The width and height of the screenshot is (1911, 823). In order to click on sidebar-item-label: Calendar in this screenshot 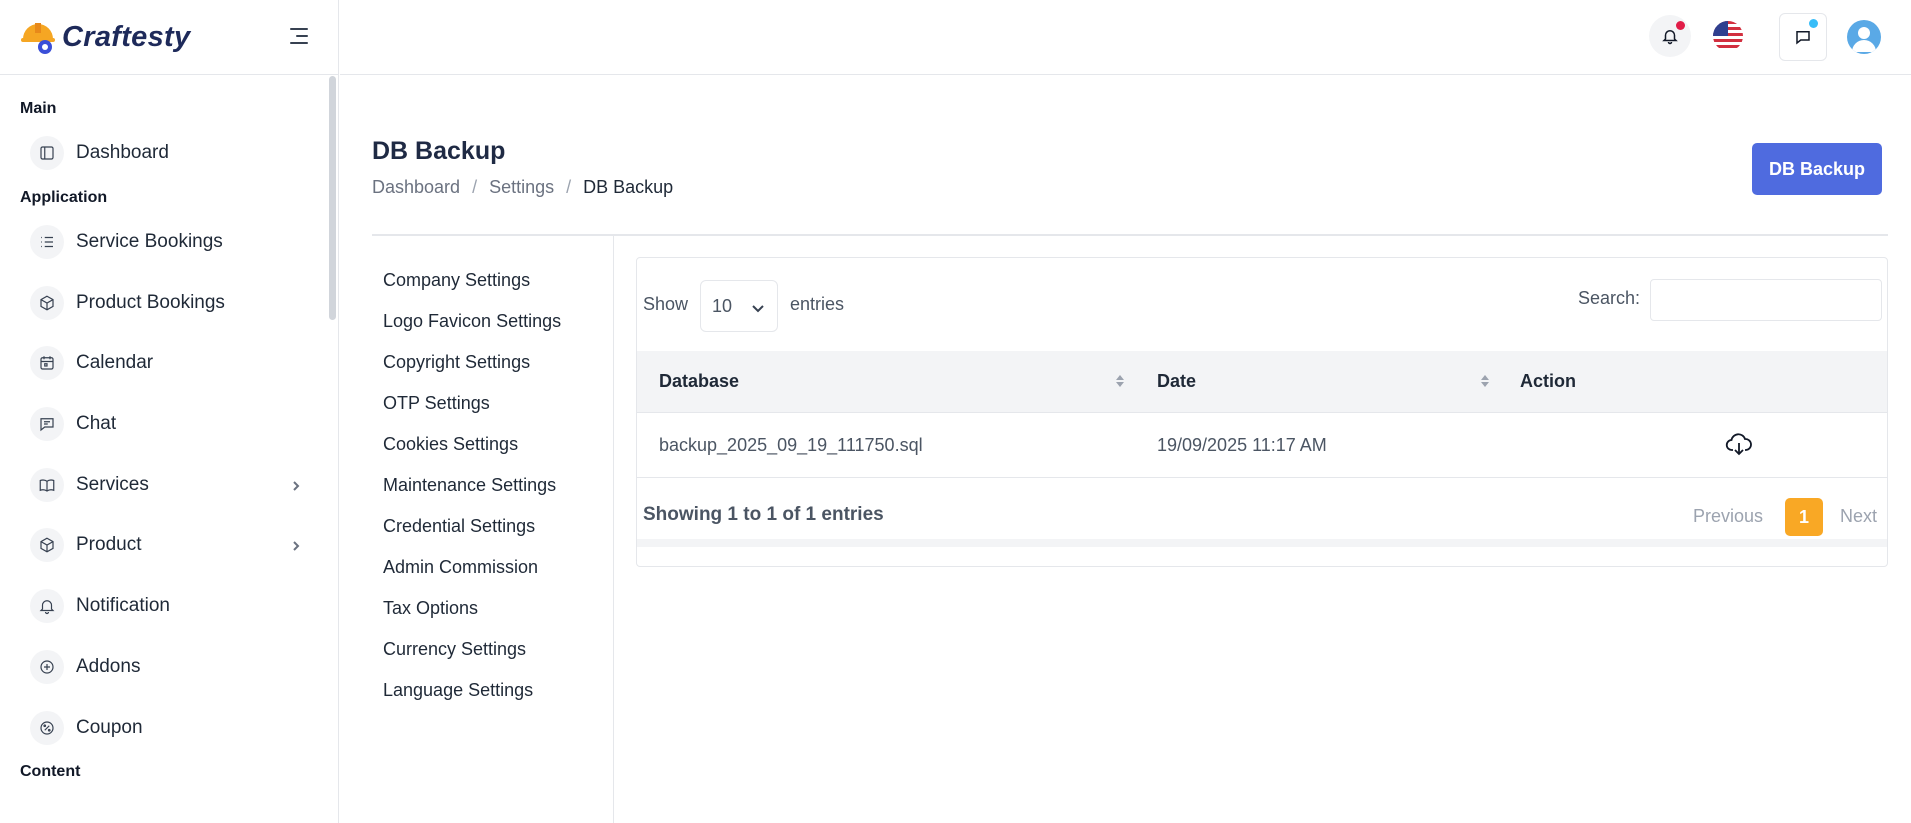, I will do `click(115, 363)`.